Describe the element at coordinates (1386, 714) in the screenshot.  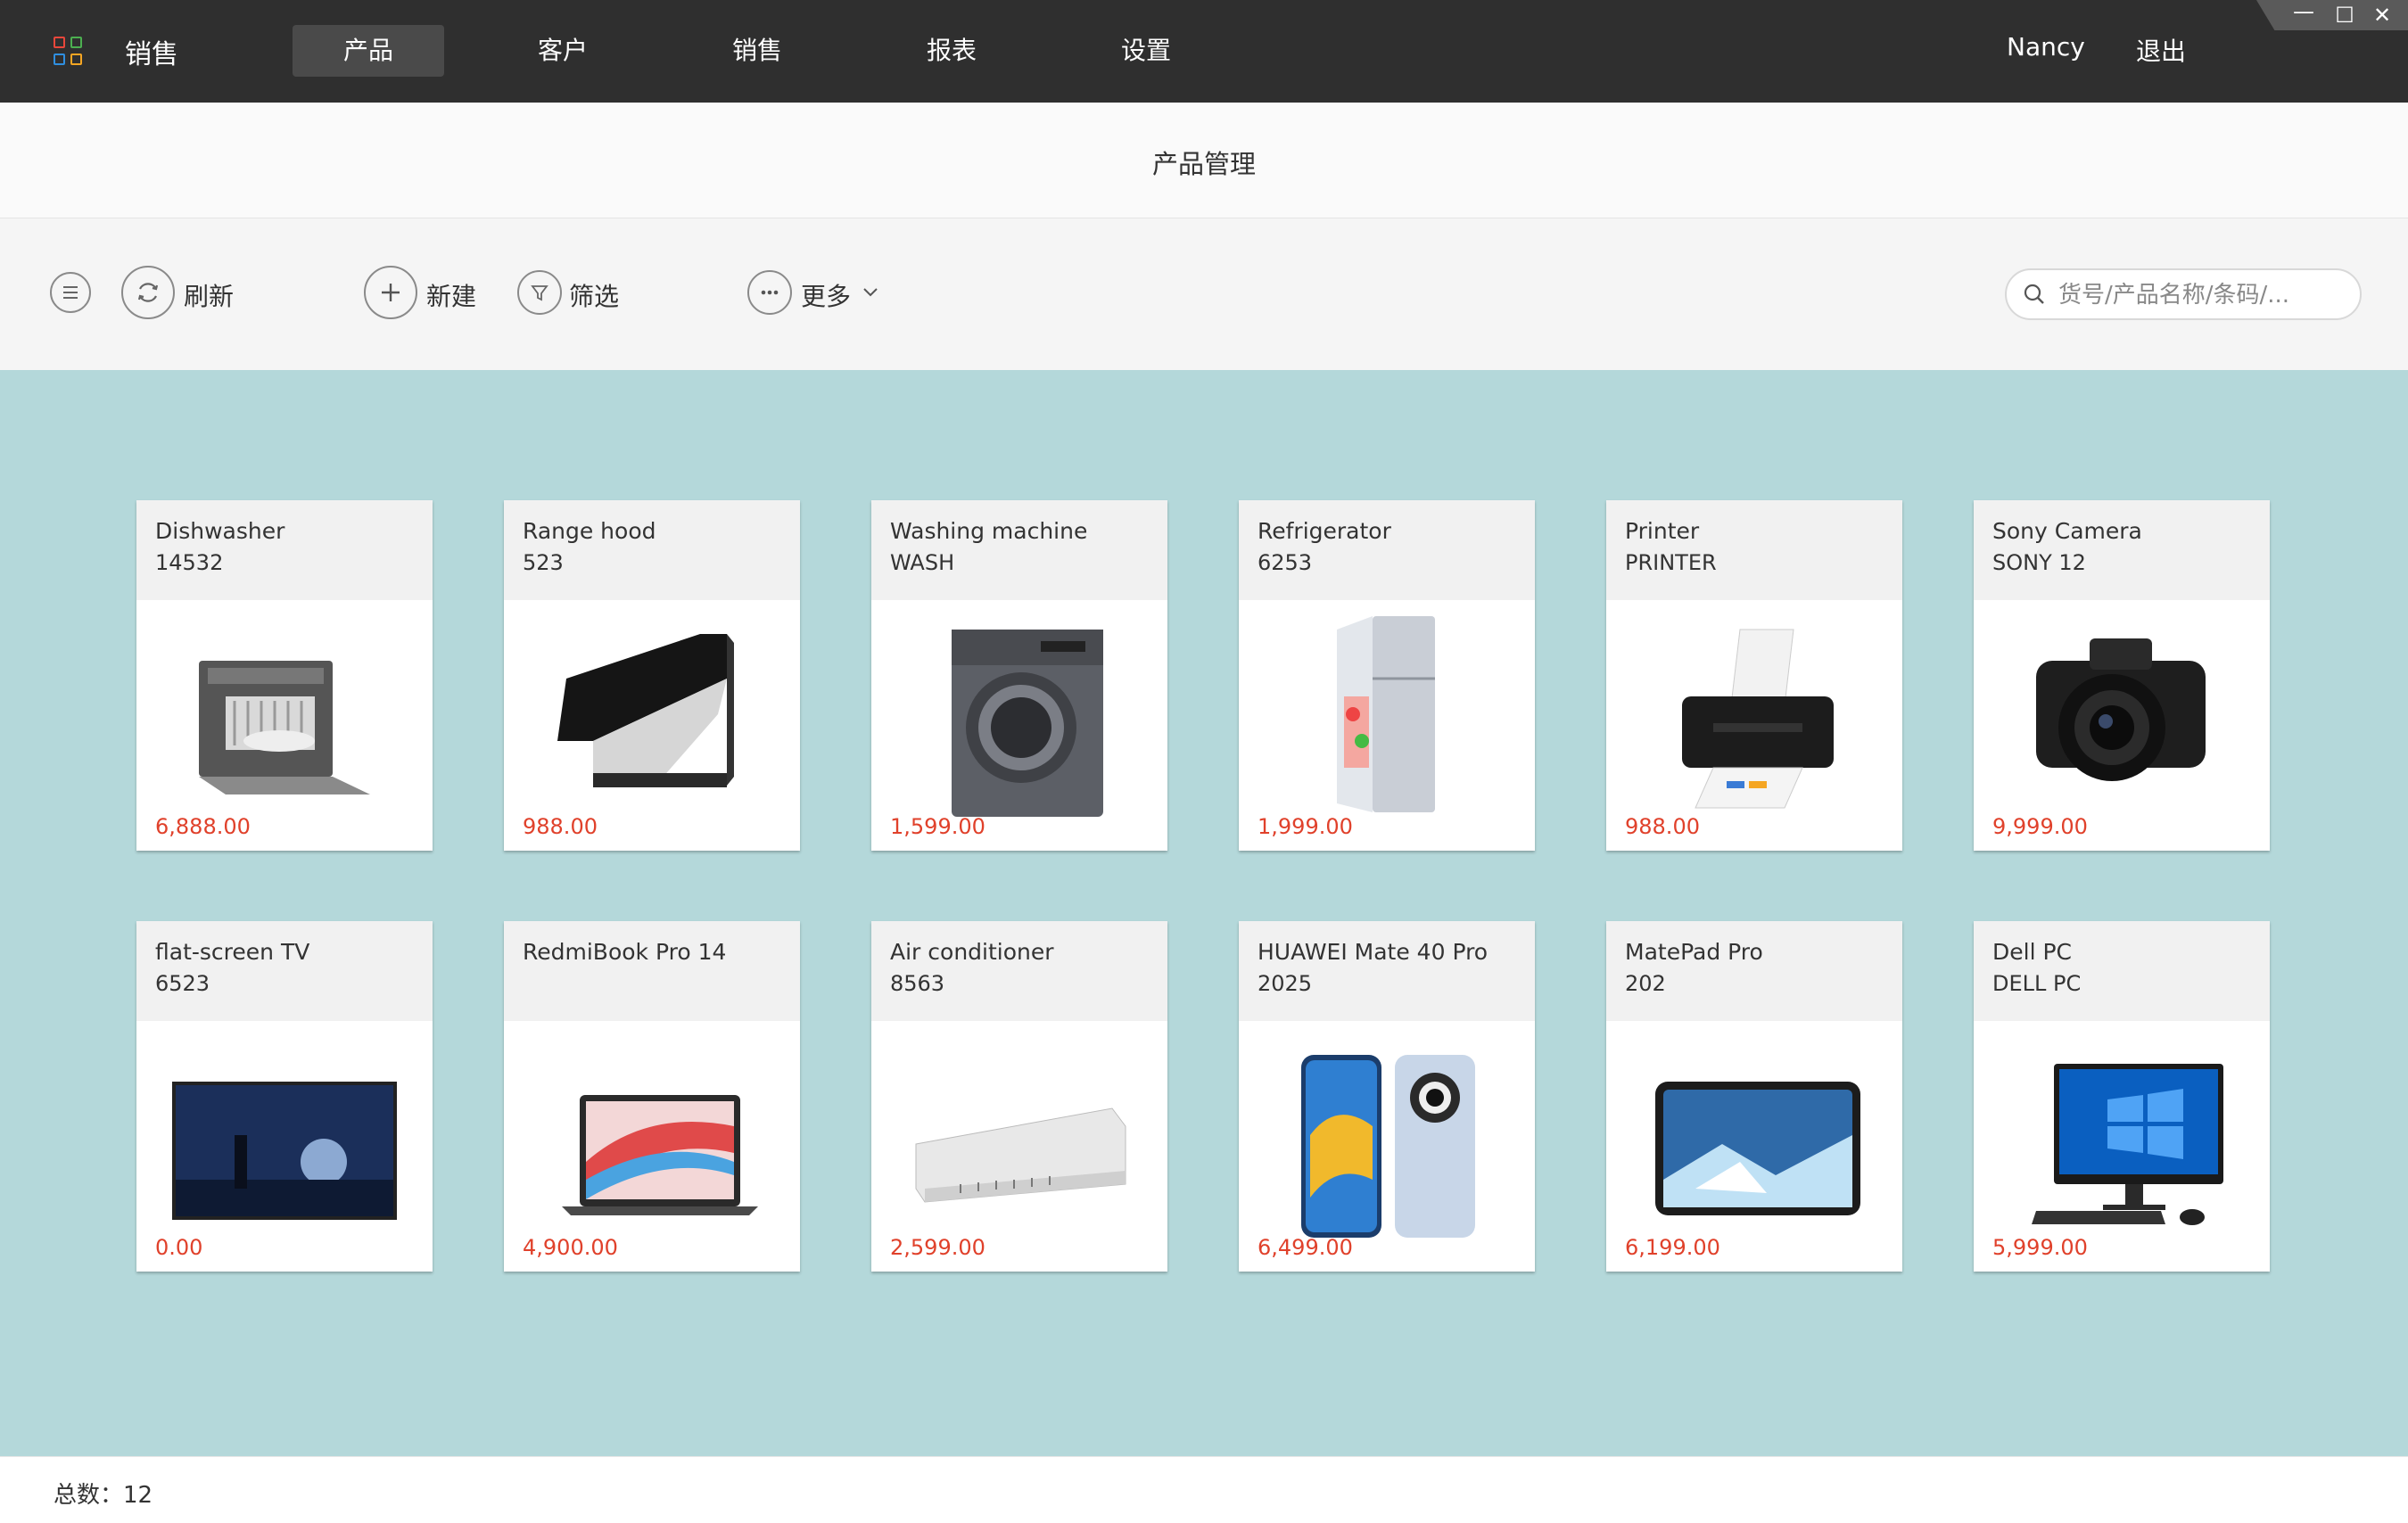
I see `refrigerator-image` at that location.